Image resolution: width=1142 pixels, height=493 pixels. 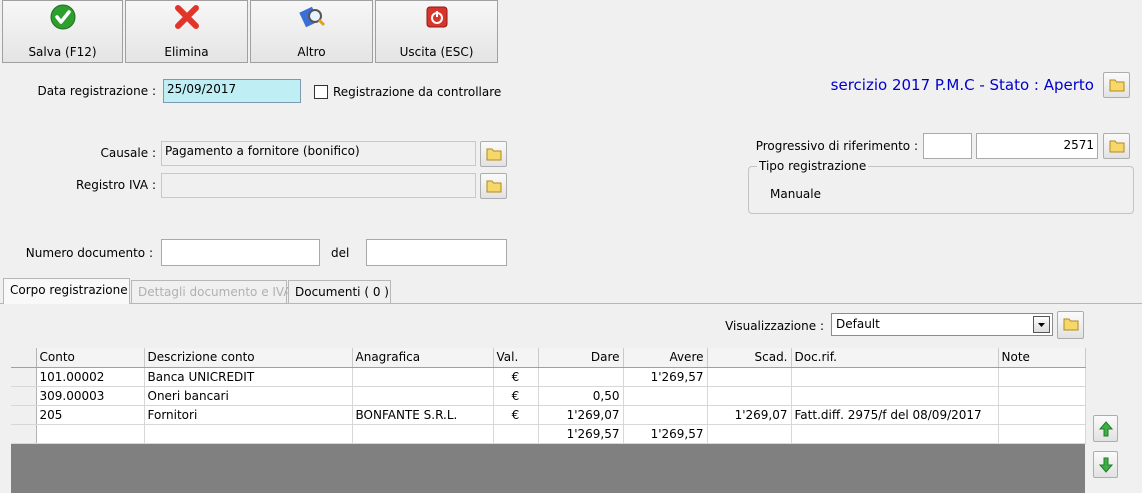 What do you see at coordinates (493, 154) in the screenshot?
I see `causale-folder-button` at bounding box center [493, 154].